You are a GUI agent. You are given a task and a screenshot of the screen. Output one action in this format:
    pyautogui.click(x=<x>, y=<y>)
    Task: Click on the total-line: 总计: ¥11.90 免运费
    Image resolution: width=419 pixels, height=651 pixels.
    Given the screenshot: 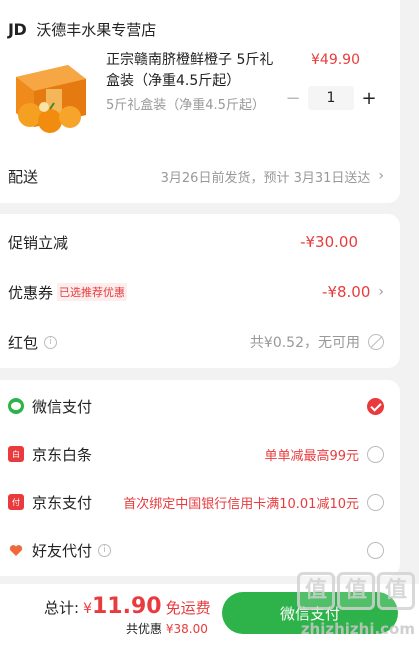 What is the action you would take?
    pyautogui.click(x=127, y=606)
    